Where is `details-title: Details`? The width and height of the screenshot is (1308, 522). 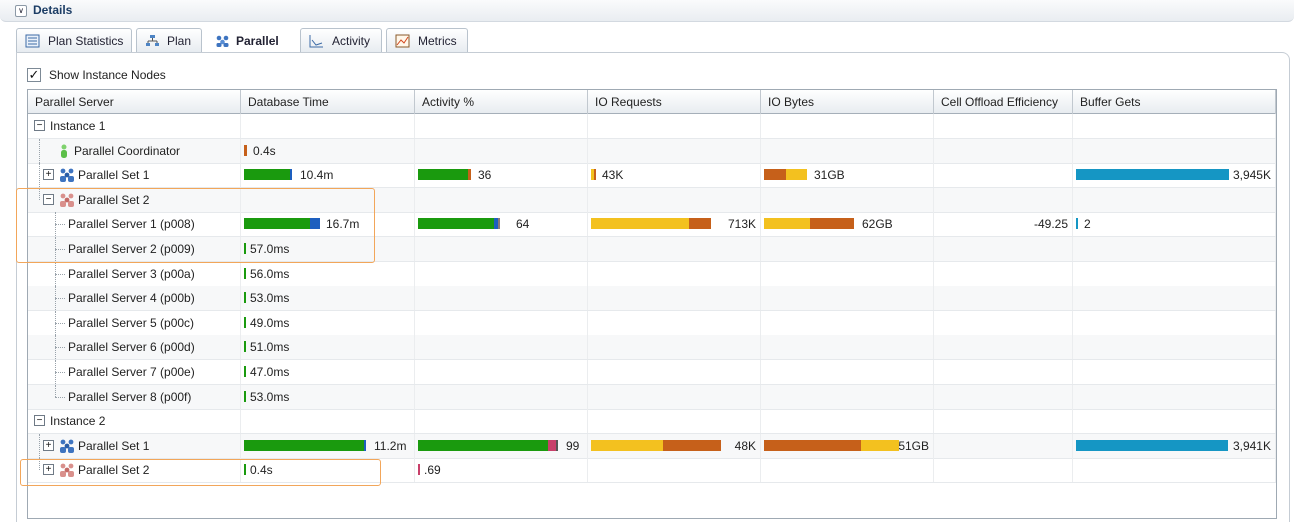 details-title: Details is located at coordinates (53, 10).